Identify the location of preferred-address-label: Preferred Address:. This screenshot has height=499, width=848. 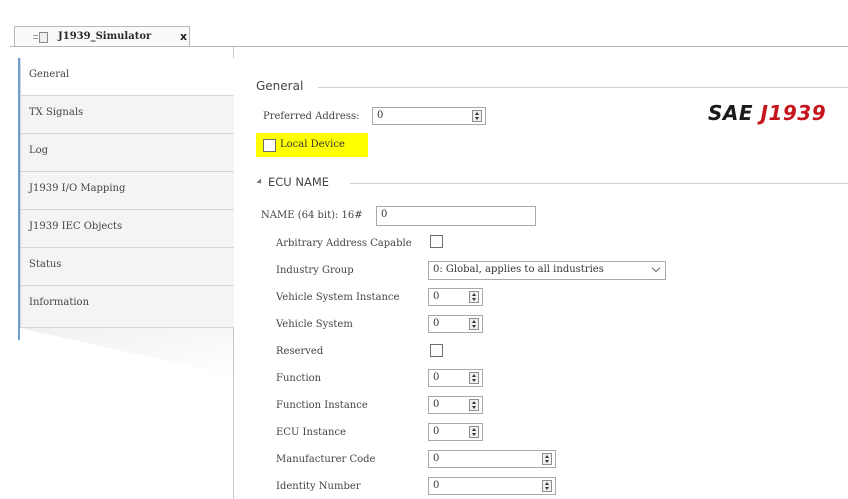
(311, 116).